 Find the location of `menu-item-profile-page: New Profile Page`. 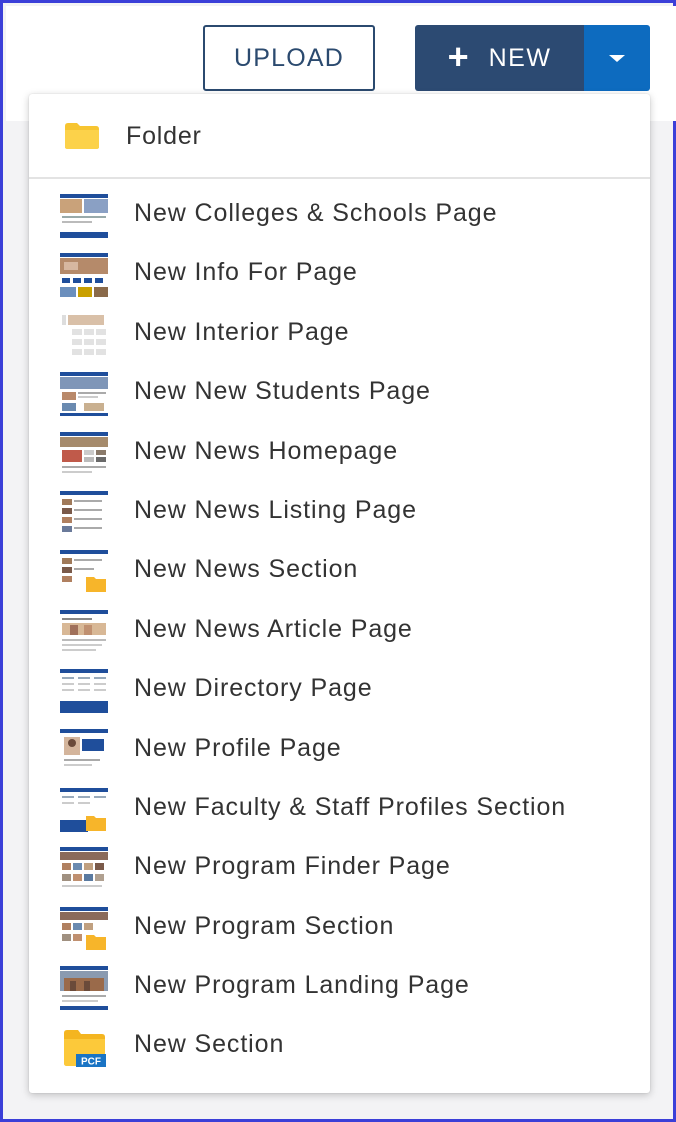

menu-item-profile-page: New Profile Page is located at coordinates (339, 753).